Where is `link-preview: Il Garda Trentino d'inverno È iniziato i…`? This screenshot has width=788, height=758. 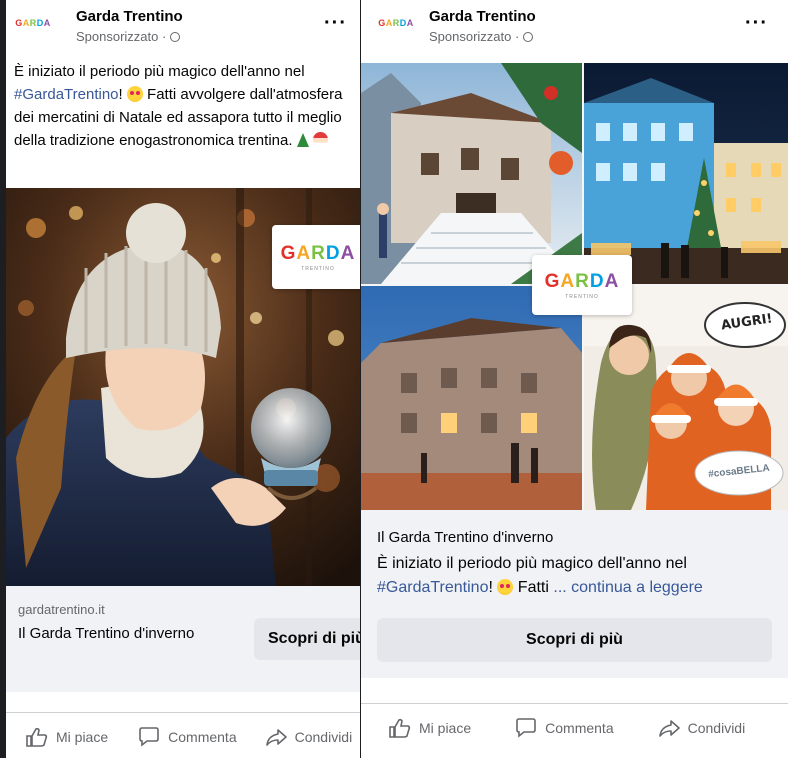
link-preview: Il Garda Trentino d'inverno È iniziato i… is located at coordinates (574, 594).